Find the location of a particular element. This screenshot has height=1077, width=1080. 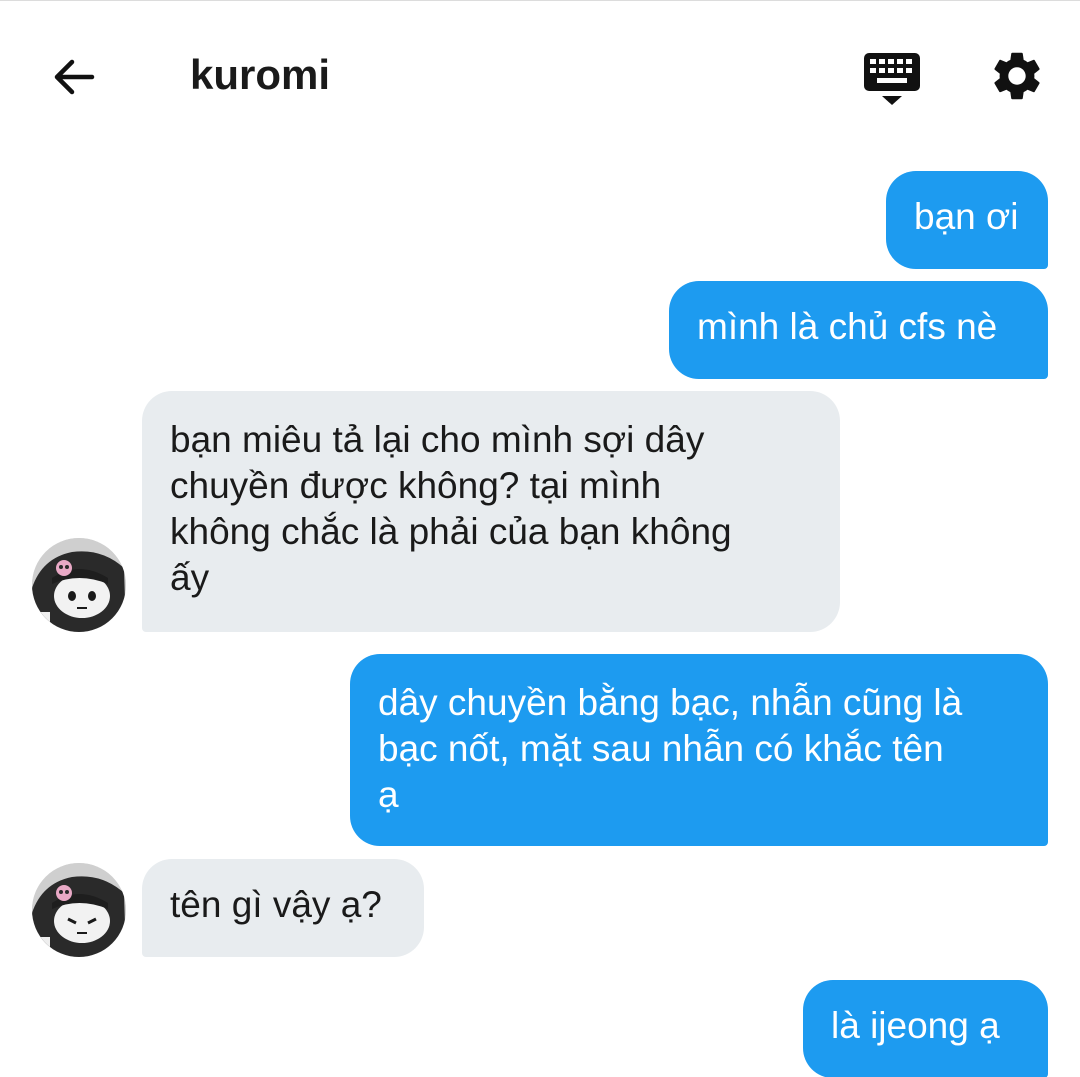

back-button is located at coordinates (74, 77).